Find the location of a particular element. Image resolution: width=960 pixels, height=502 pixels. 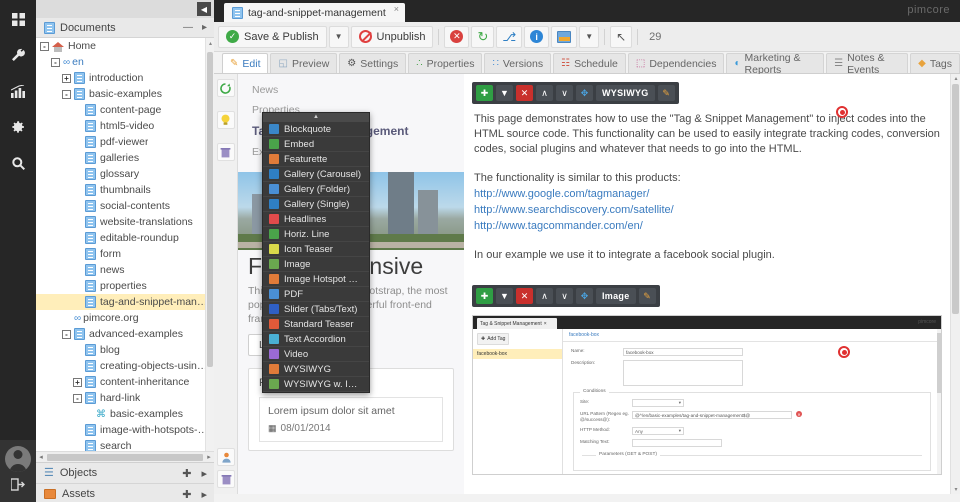

show-in-tree-button: ⎇ is located at coordinates (509, 36).